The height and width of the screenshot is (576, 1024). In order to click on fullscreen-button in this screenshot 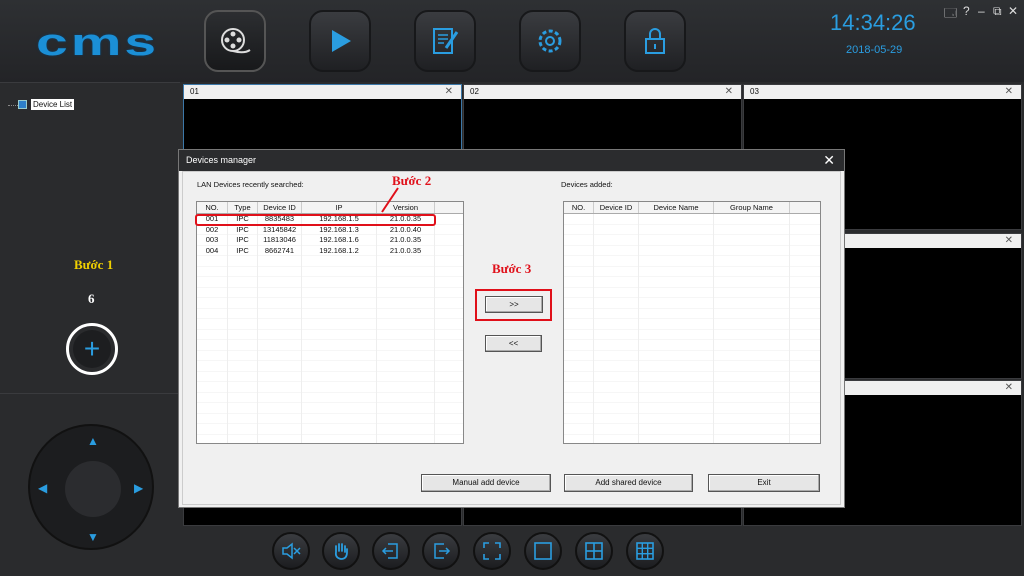, I will do `click(492, 551)`.